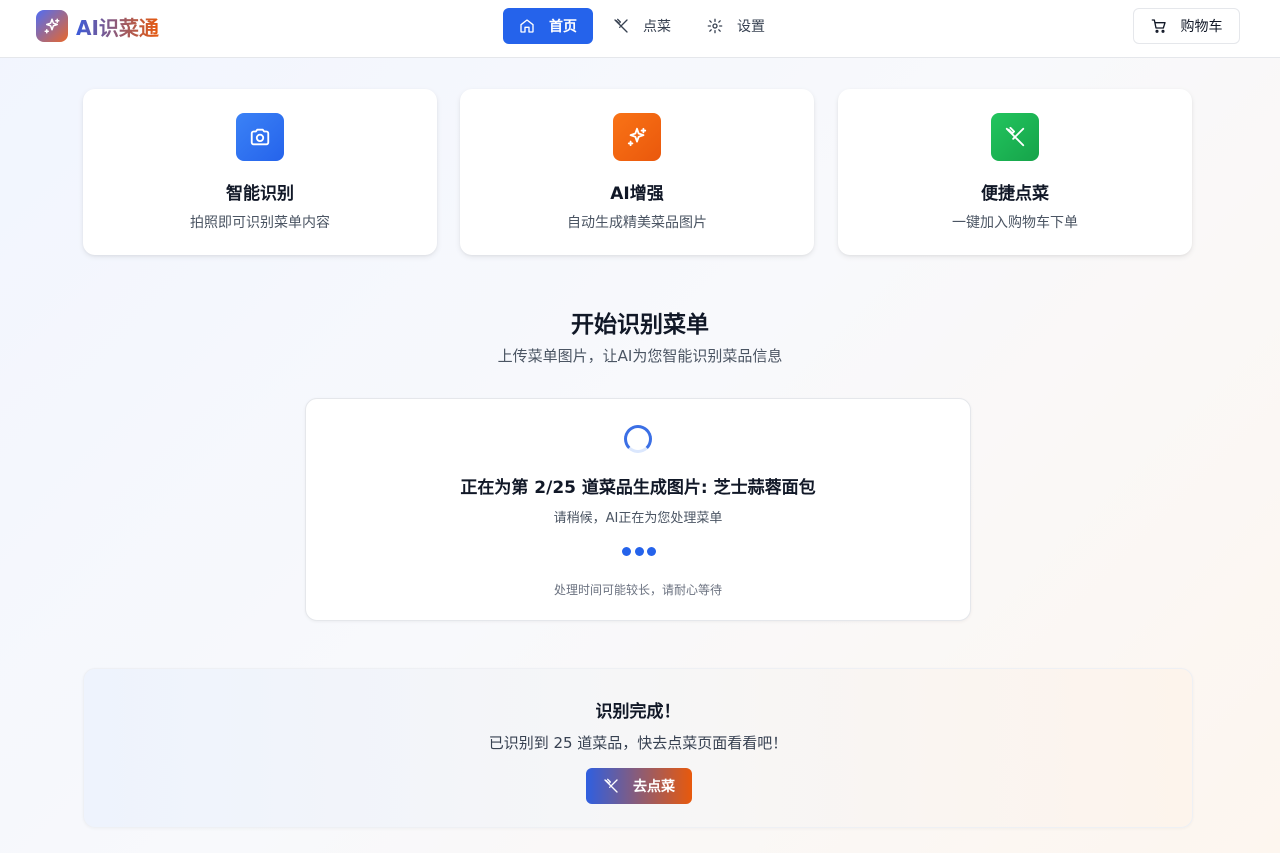 This screenshot has width=1280, height=853. What do you see at coordinates (657, 27) in the screenshot?
I see `nav-item-label: 点菜` at bounding box center [657, 27].